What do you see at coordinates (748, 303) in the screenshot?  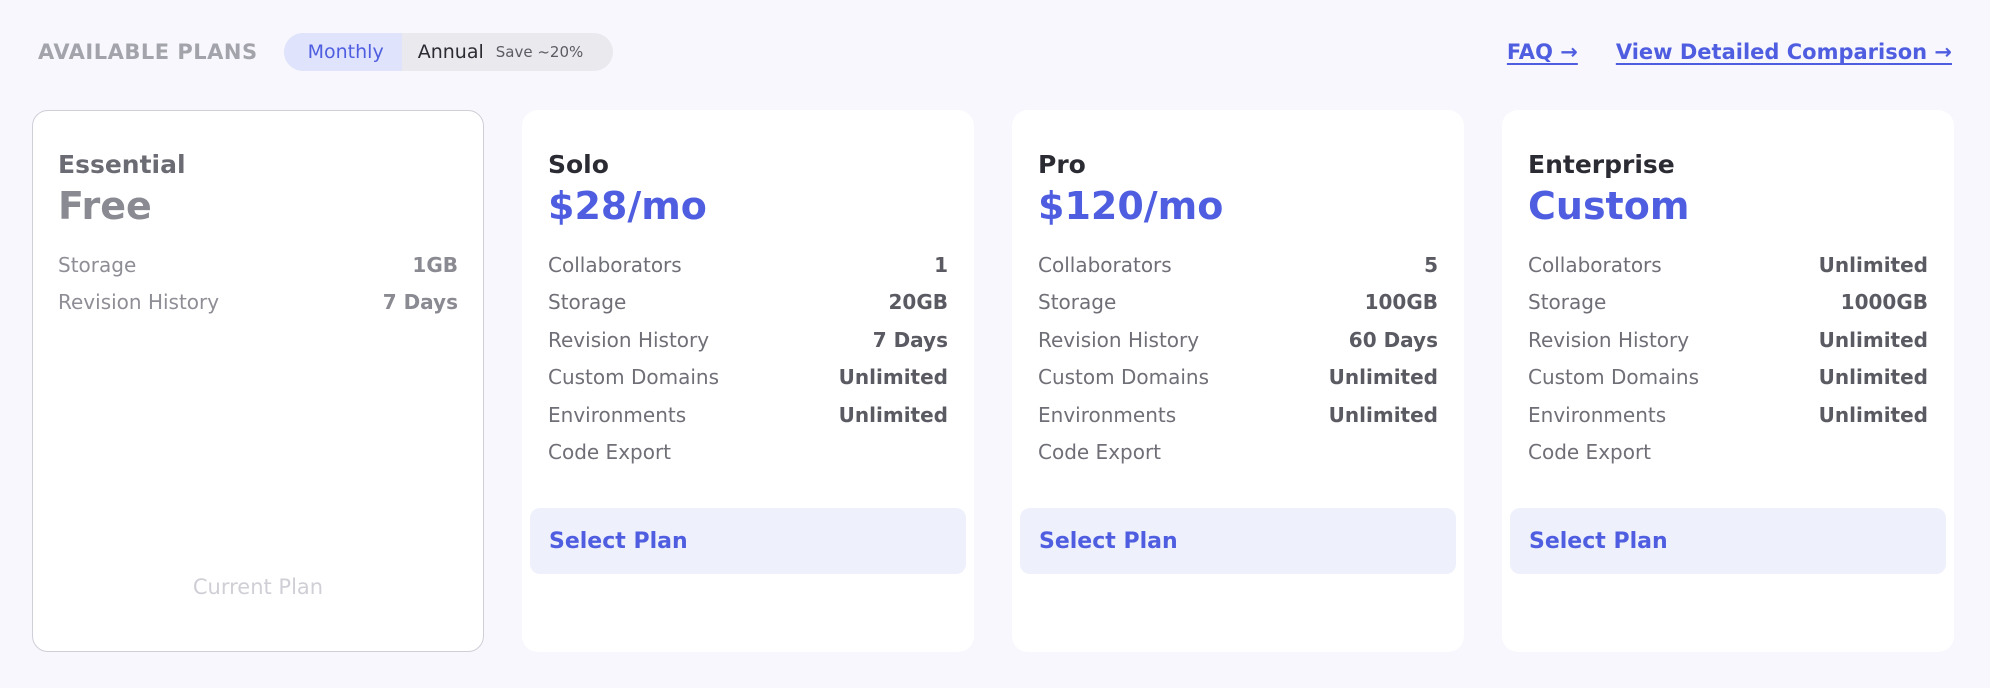 I see `feature-row: Storage 20GB` at bounding box center [748, 303].